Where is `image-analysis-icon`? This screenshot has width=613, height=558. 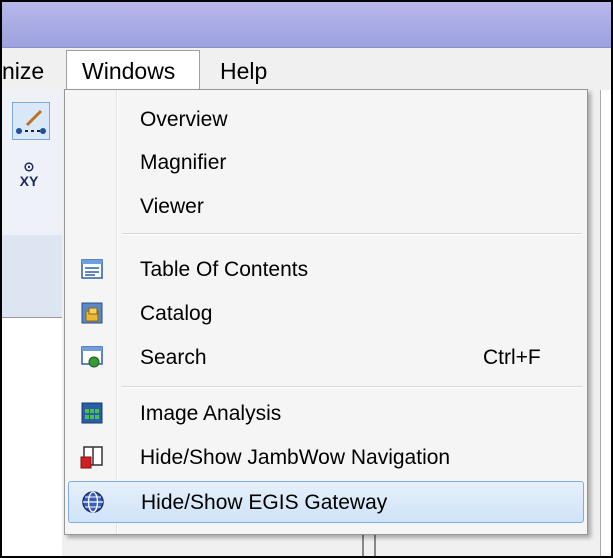
image-analysis-icon is located at coordinates (92, 413).